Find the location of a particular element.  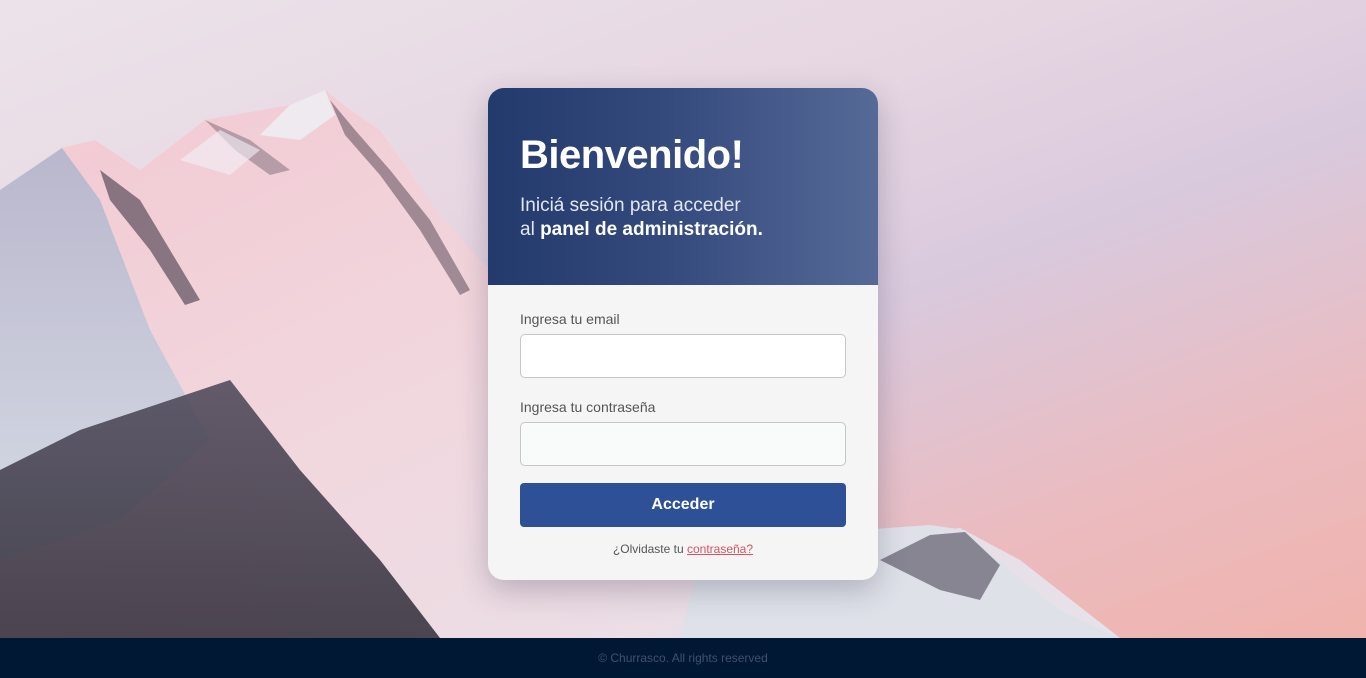

footer-copyright: © Churrasco. All rights reserved is located at coordinates (683, 658).